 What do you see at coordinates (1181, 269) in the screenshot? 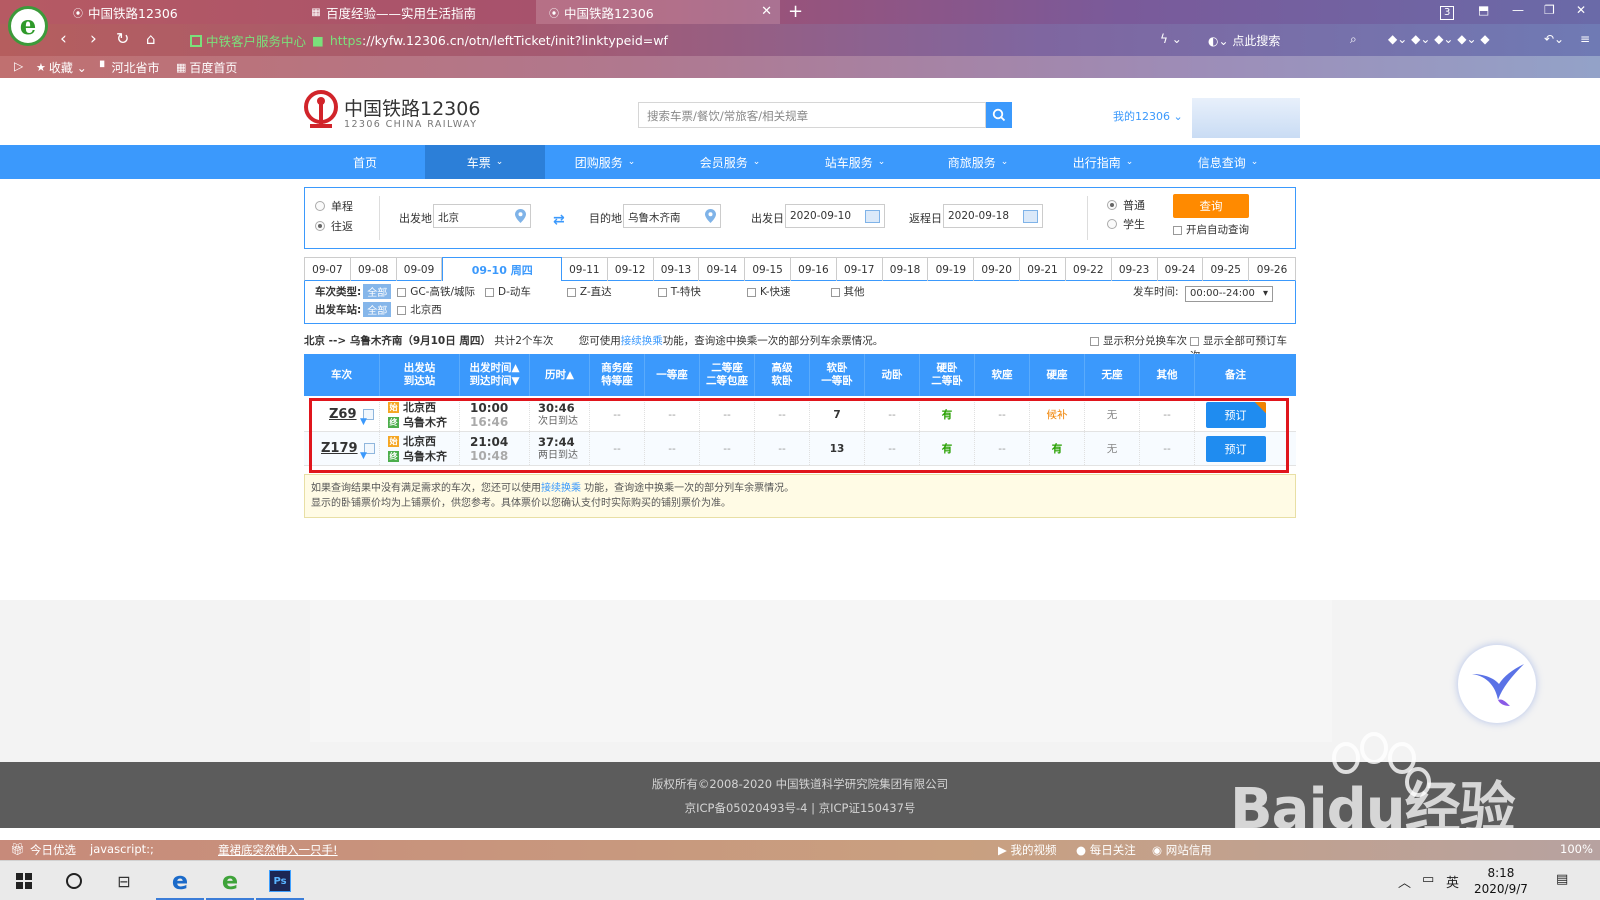
I see `date-tab: 09-24` at bounding box center [1181, 269].